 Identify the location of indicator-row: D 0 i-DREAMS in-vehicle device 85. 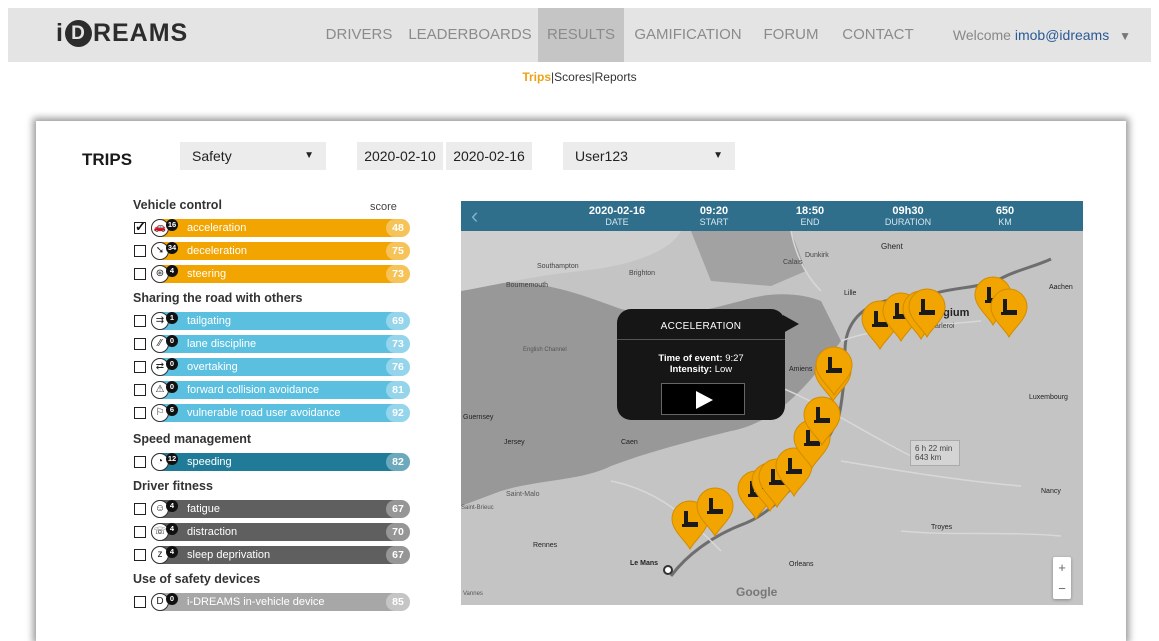
(272, 602).